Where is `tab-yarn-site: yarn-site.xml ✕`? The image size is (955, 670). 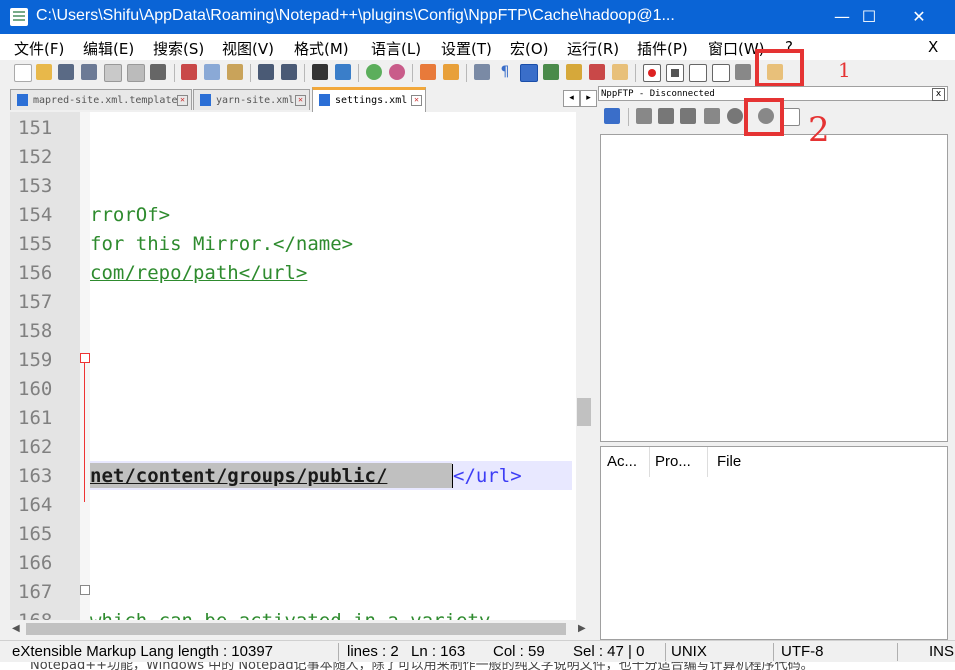 tab-yarn-site: yarn-site.xml ✕ is located at coordinates (251, 99).